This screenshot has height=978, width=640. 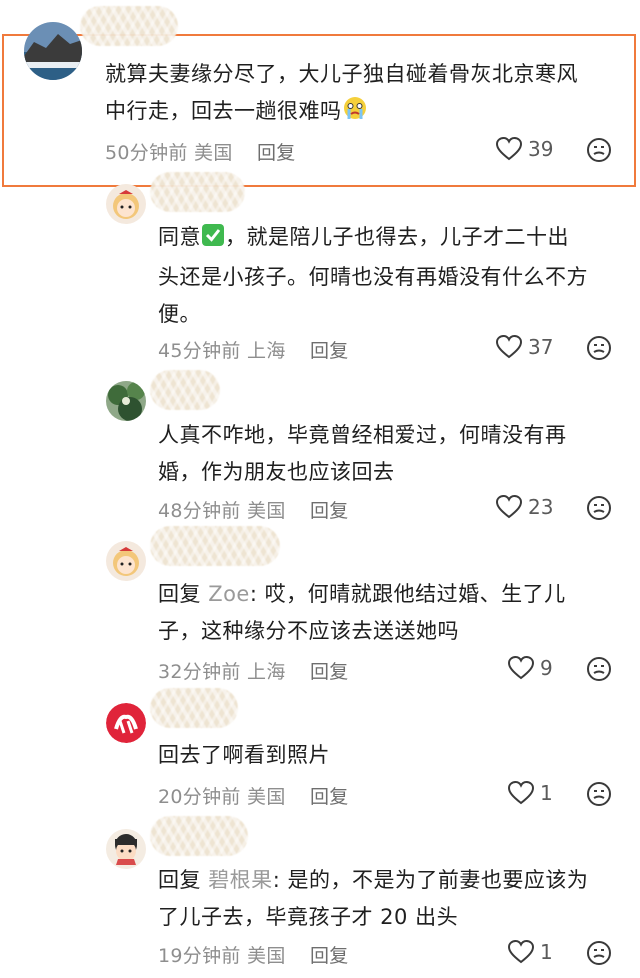 What do you see at coordinates (240, 880) in the screenshot?
I see `reply-to-username: 碧根果` at bounding box center [240, 880].